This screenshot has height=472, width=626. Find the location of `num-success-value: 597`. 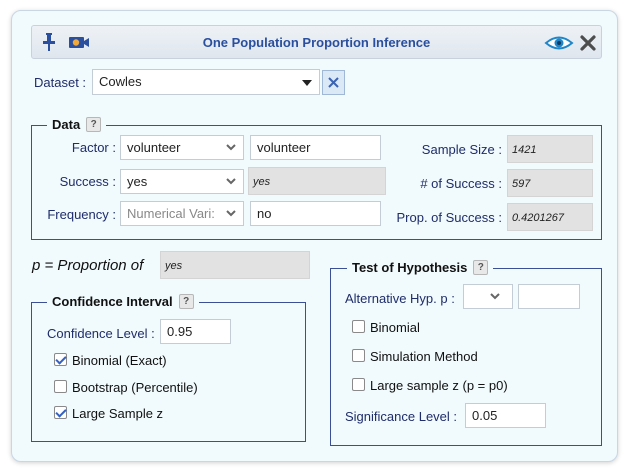

num-success-value: 597 is located at coordinates (550, 183).